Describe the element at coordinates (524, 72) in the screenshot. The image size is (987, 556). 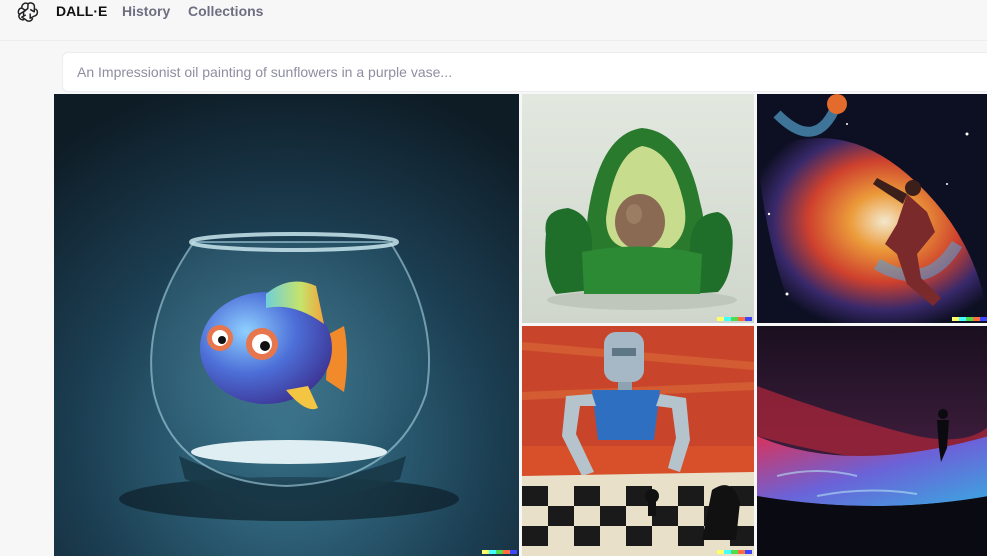
I see `prompt-input` at that location.